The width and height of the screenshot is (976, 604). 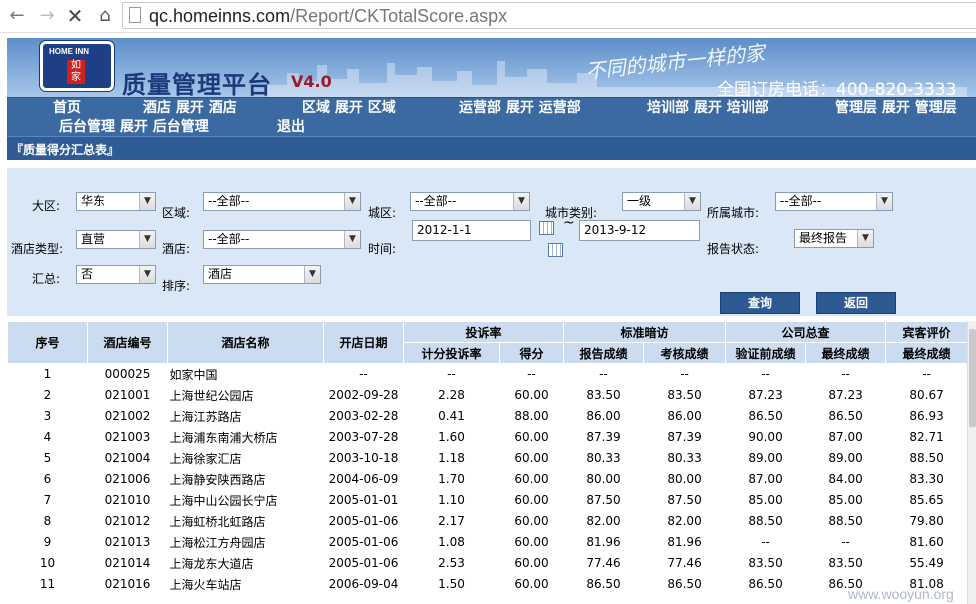 I want to click on menu-logout: 退出, so click(x=291, y=127).